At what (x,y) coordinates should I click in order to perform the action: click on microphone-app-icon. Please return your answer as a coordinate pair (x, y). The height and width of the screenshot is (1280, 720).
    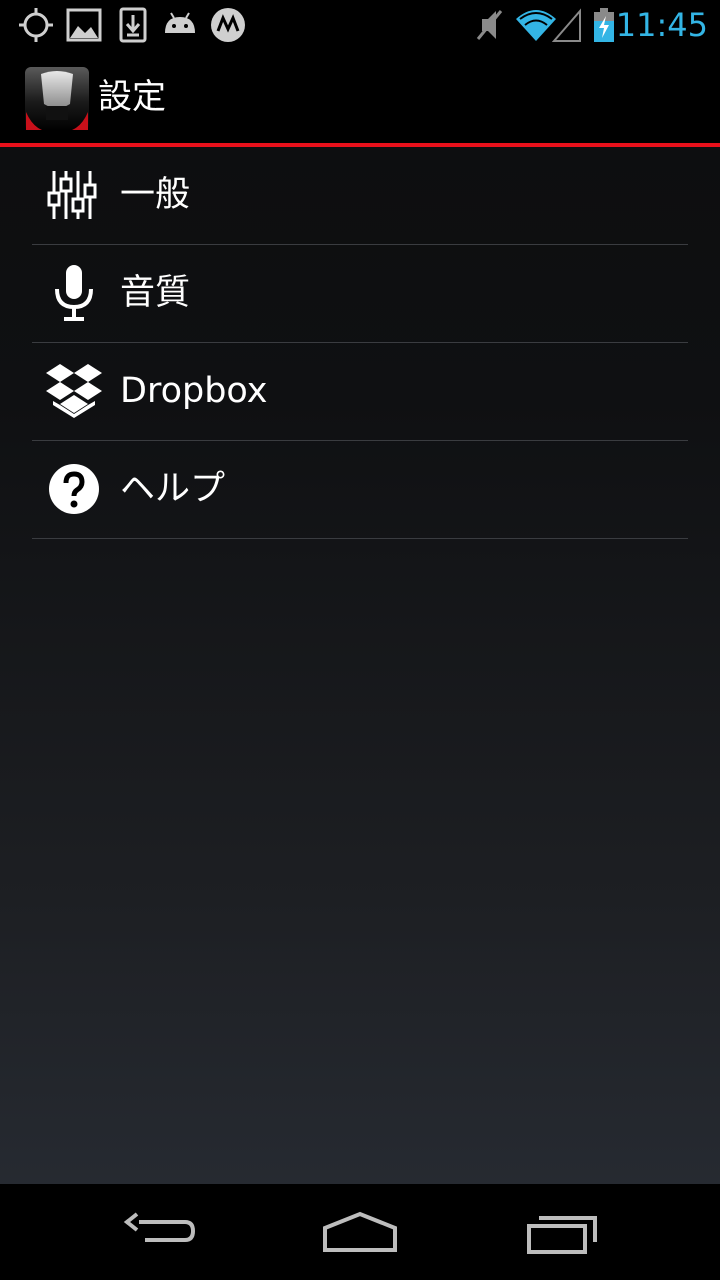
    Looking at the image, I should click on (57, 99).